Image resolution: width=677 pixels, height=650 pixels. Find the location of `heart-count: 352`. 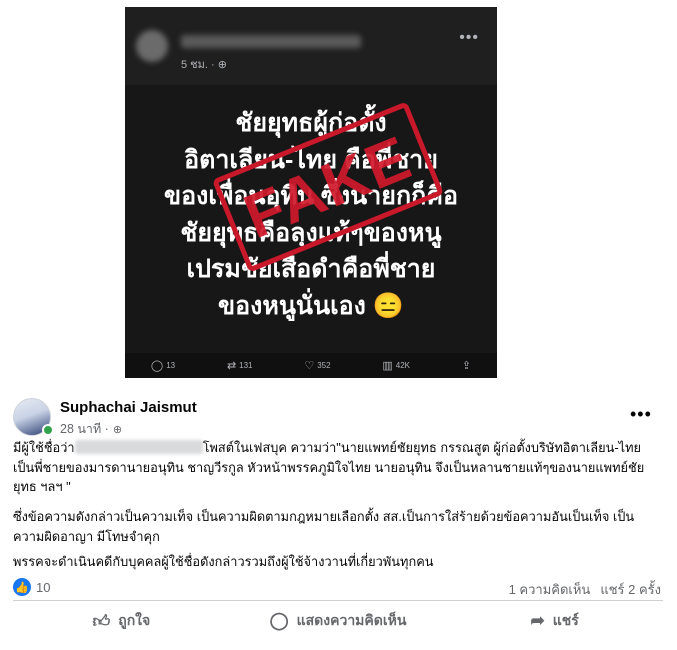

heart-count: 352 is located at coordinates (324, 365).